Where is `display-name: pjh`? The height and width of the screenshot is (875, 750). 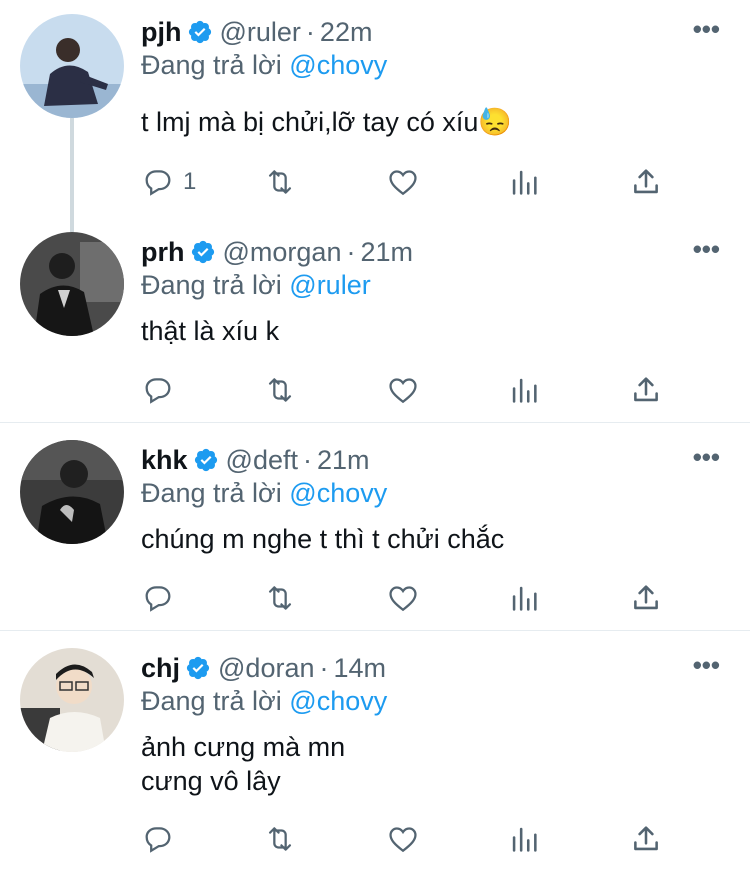 display-name: pjh is located at coordinates (161, 32).